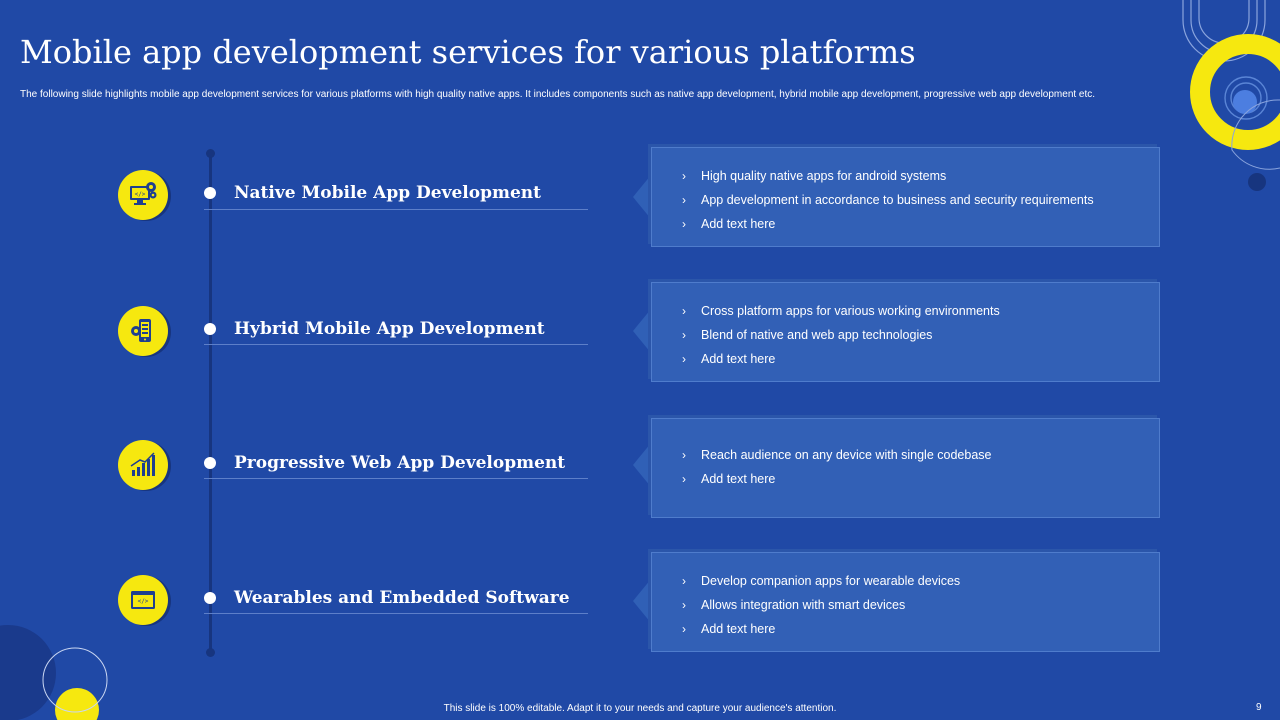 Image resolution: width=1280 pixels, height=720 pixels. I want to click on list-item: › Allows integration with smart devices, so click(821, 605).